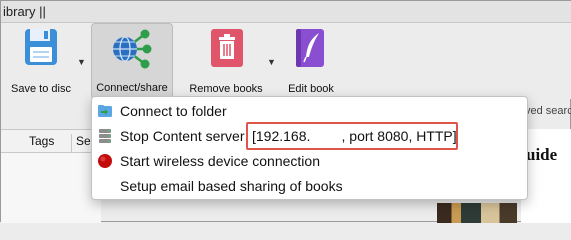 This screenshot has height=240, width=571. Describe the element at coordinates (548, 111) in the screenshot. I see `saved-searches-label: ved searc` at that location.